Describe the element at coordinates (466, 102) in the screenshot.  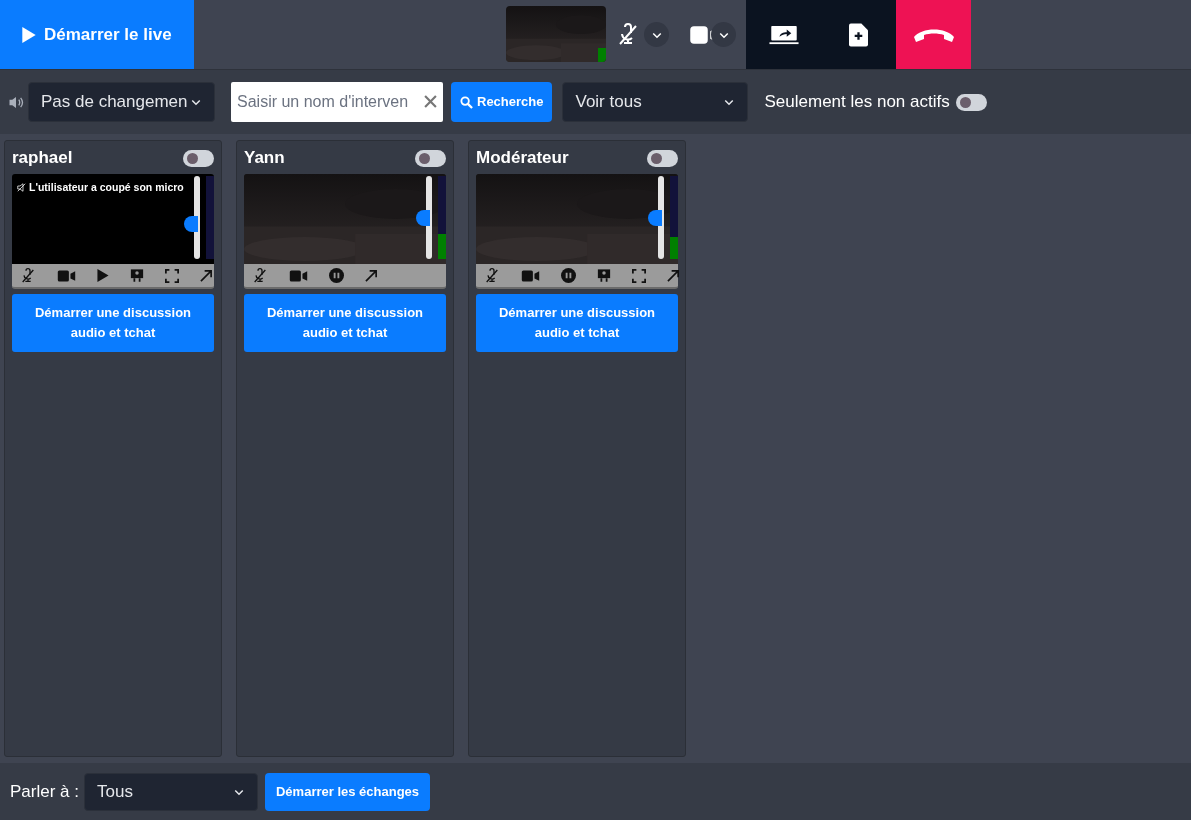
I see `search-icon` at that location.